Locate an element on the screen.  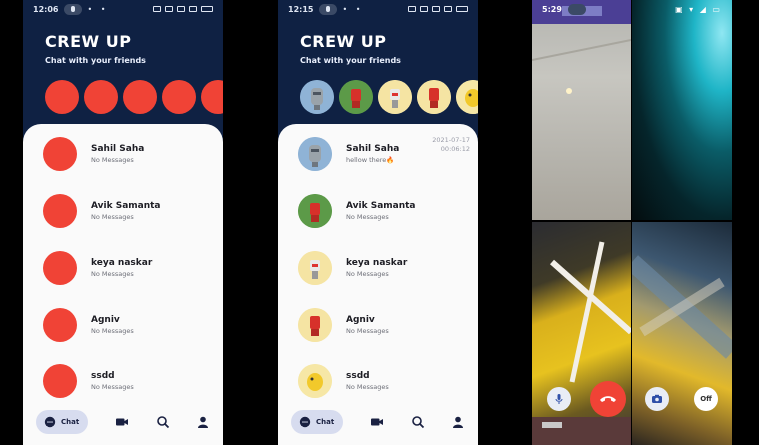
last-message: hellow there🔥 is located at coordinates (370, 160).